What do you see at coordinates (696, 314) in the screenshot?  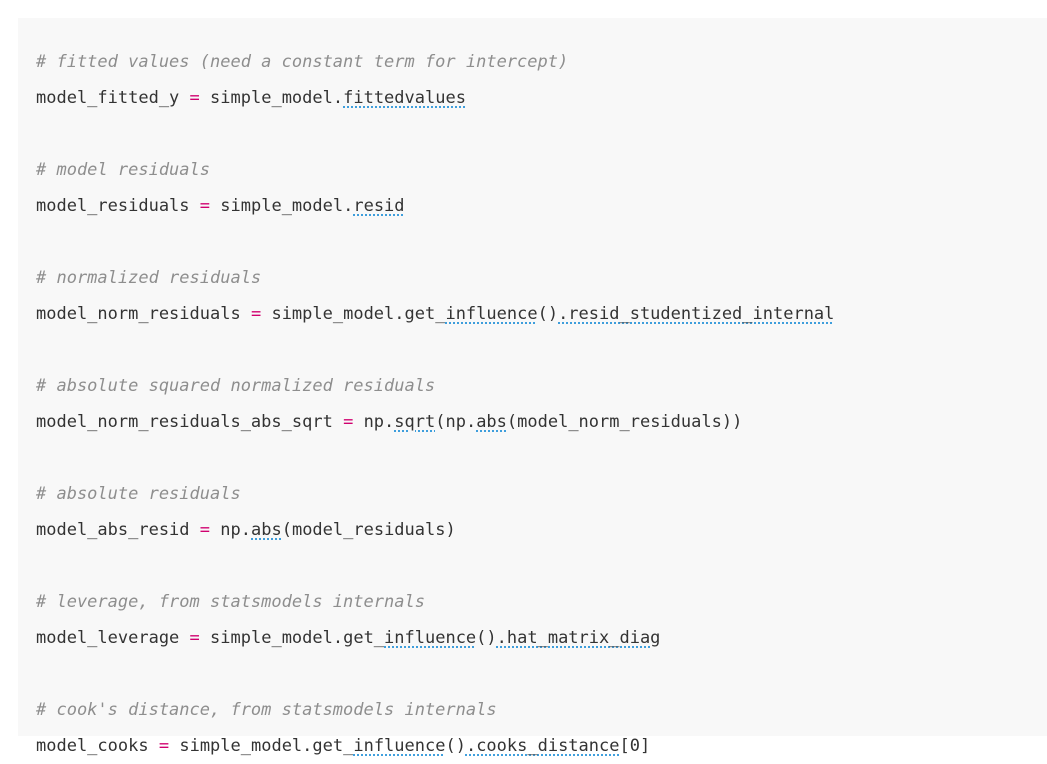 I see `attribute-token: .resid_studentized_internal` at bounding box center [696, 314].